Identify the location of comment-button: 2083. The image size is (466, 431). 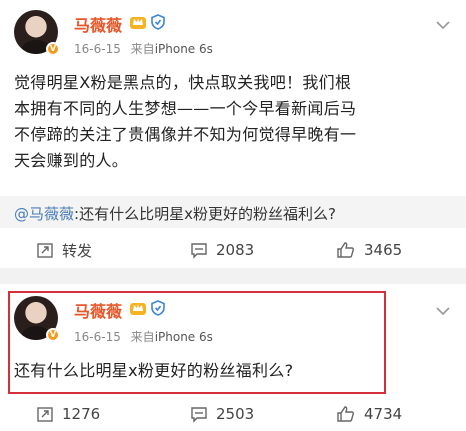
(222, 250).